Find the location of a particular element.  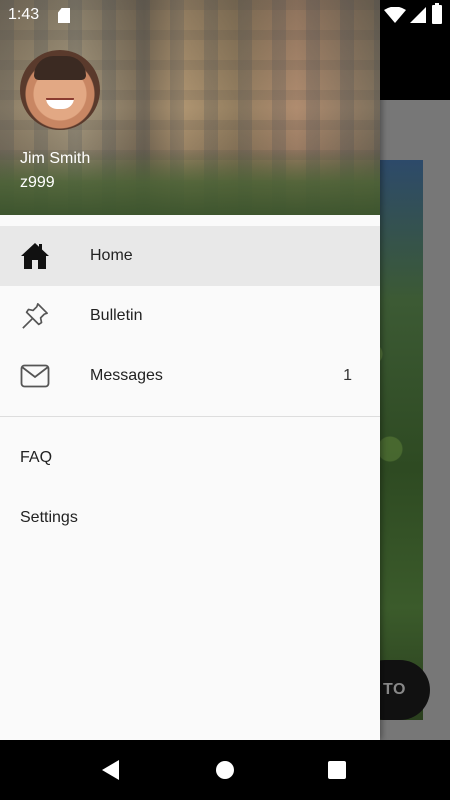

nav-item-messages: Messages 1 is located at coordinates (190, 376).